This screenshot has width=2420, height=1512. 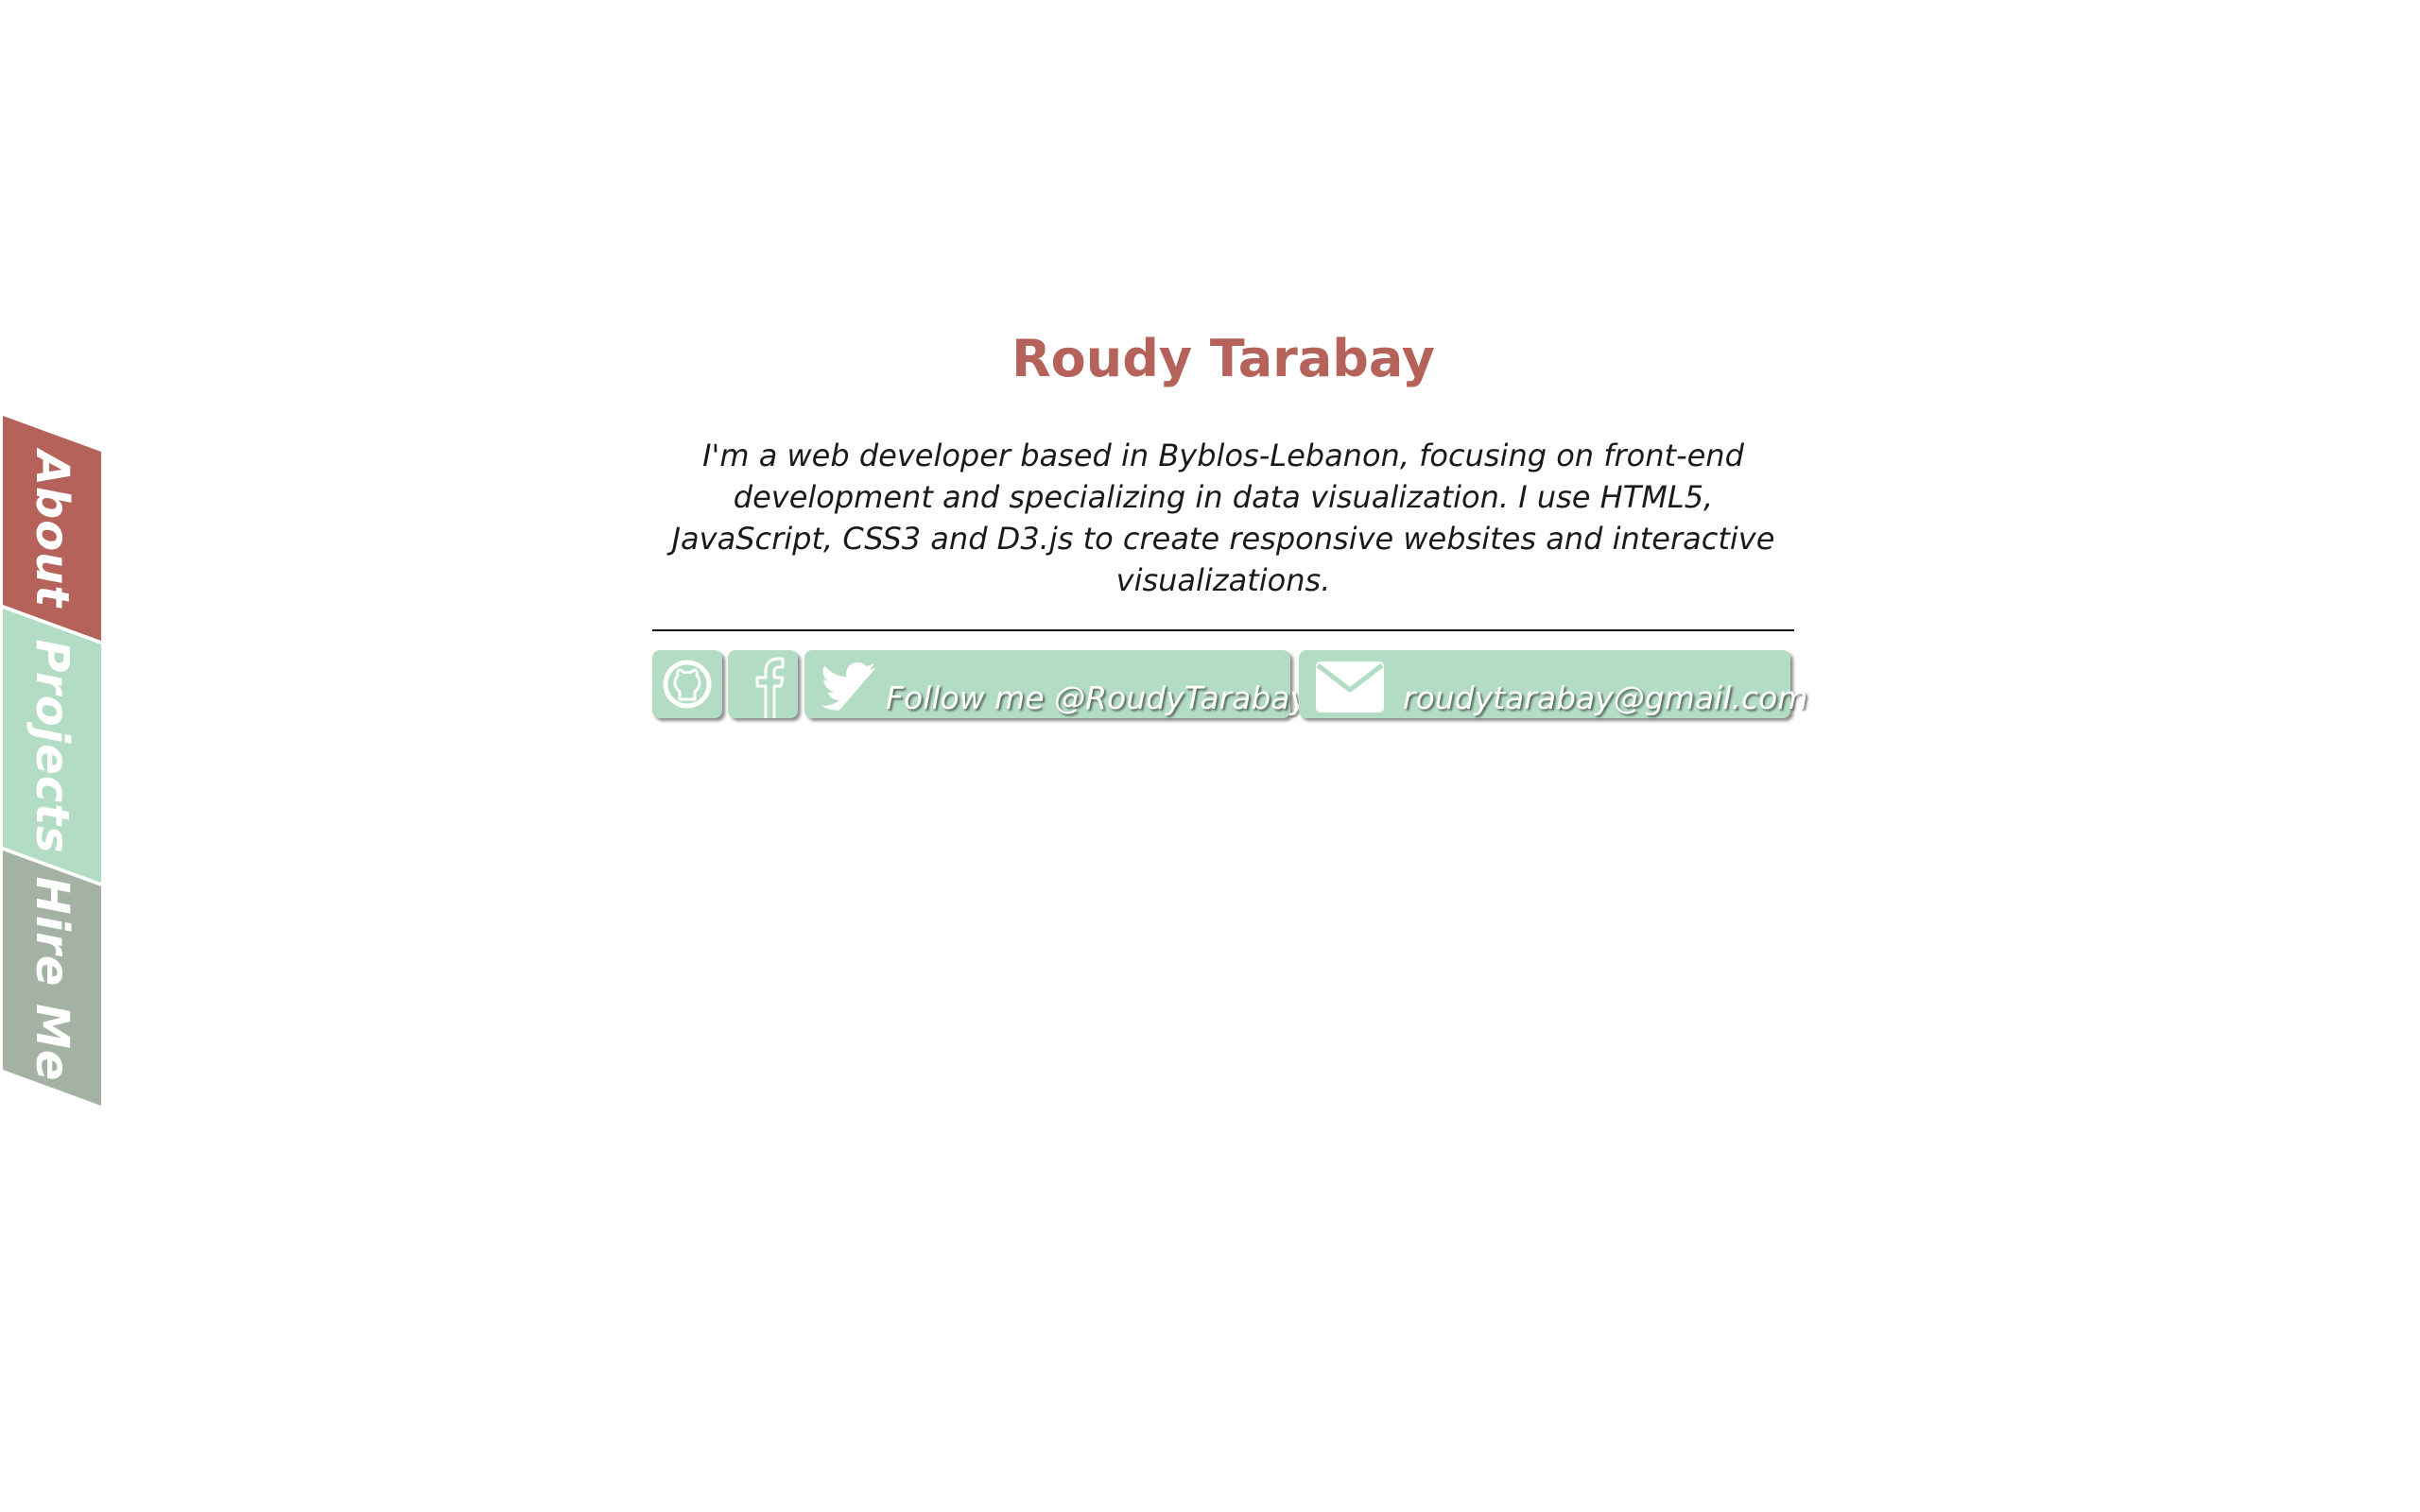 I want to click on nav-item-about: About, so click(x=52, y=529).